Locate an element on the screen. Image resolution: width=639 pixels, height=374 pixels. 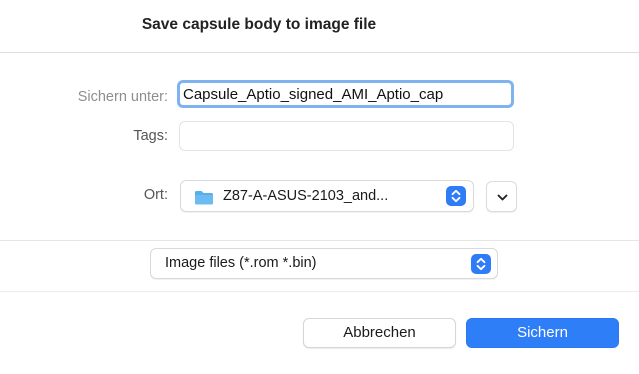
location-label: Ort: is located at coordinates (155, 195).